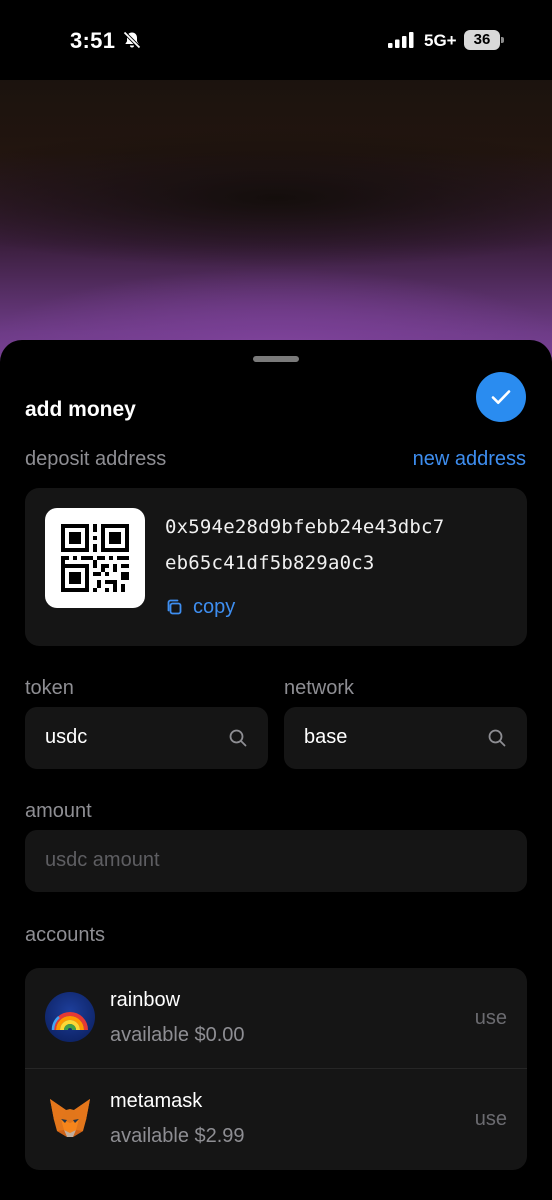 The width and height of the screenshot is (552, 1200). I want to click on deposit-address-label: deposit address, so click(96, 459).